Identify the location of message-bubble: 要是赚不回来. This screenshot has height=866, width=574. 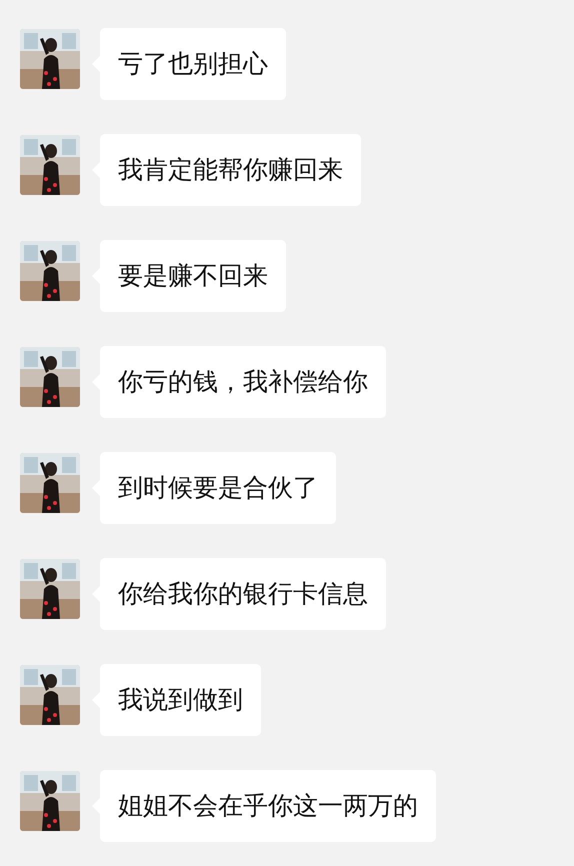
(193, 276).